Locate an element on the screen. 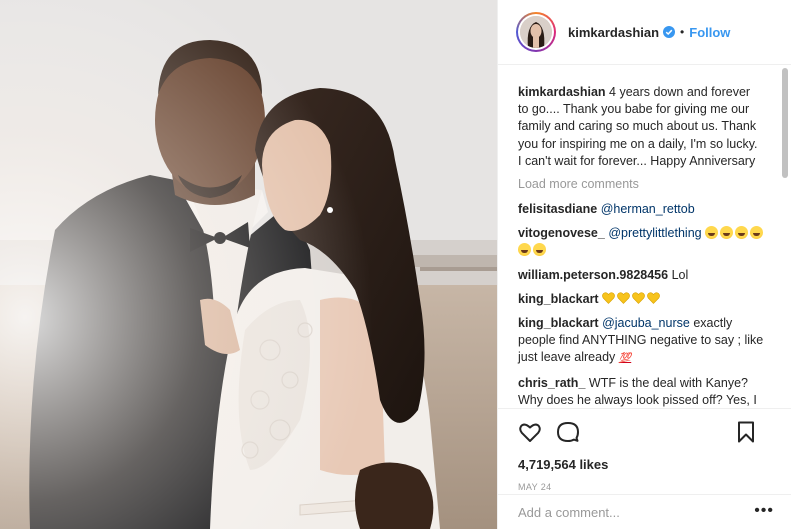 The height and width of the screenshot is (529, 791). hundred-points-icon: 💯 is located at coordinates (625, 359).